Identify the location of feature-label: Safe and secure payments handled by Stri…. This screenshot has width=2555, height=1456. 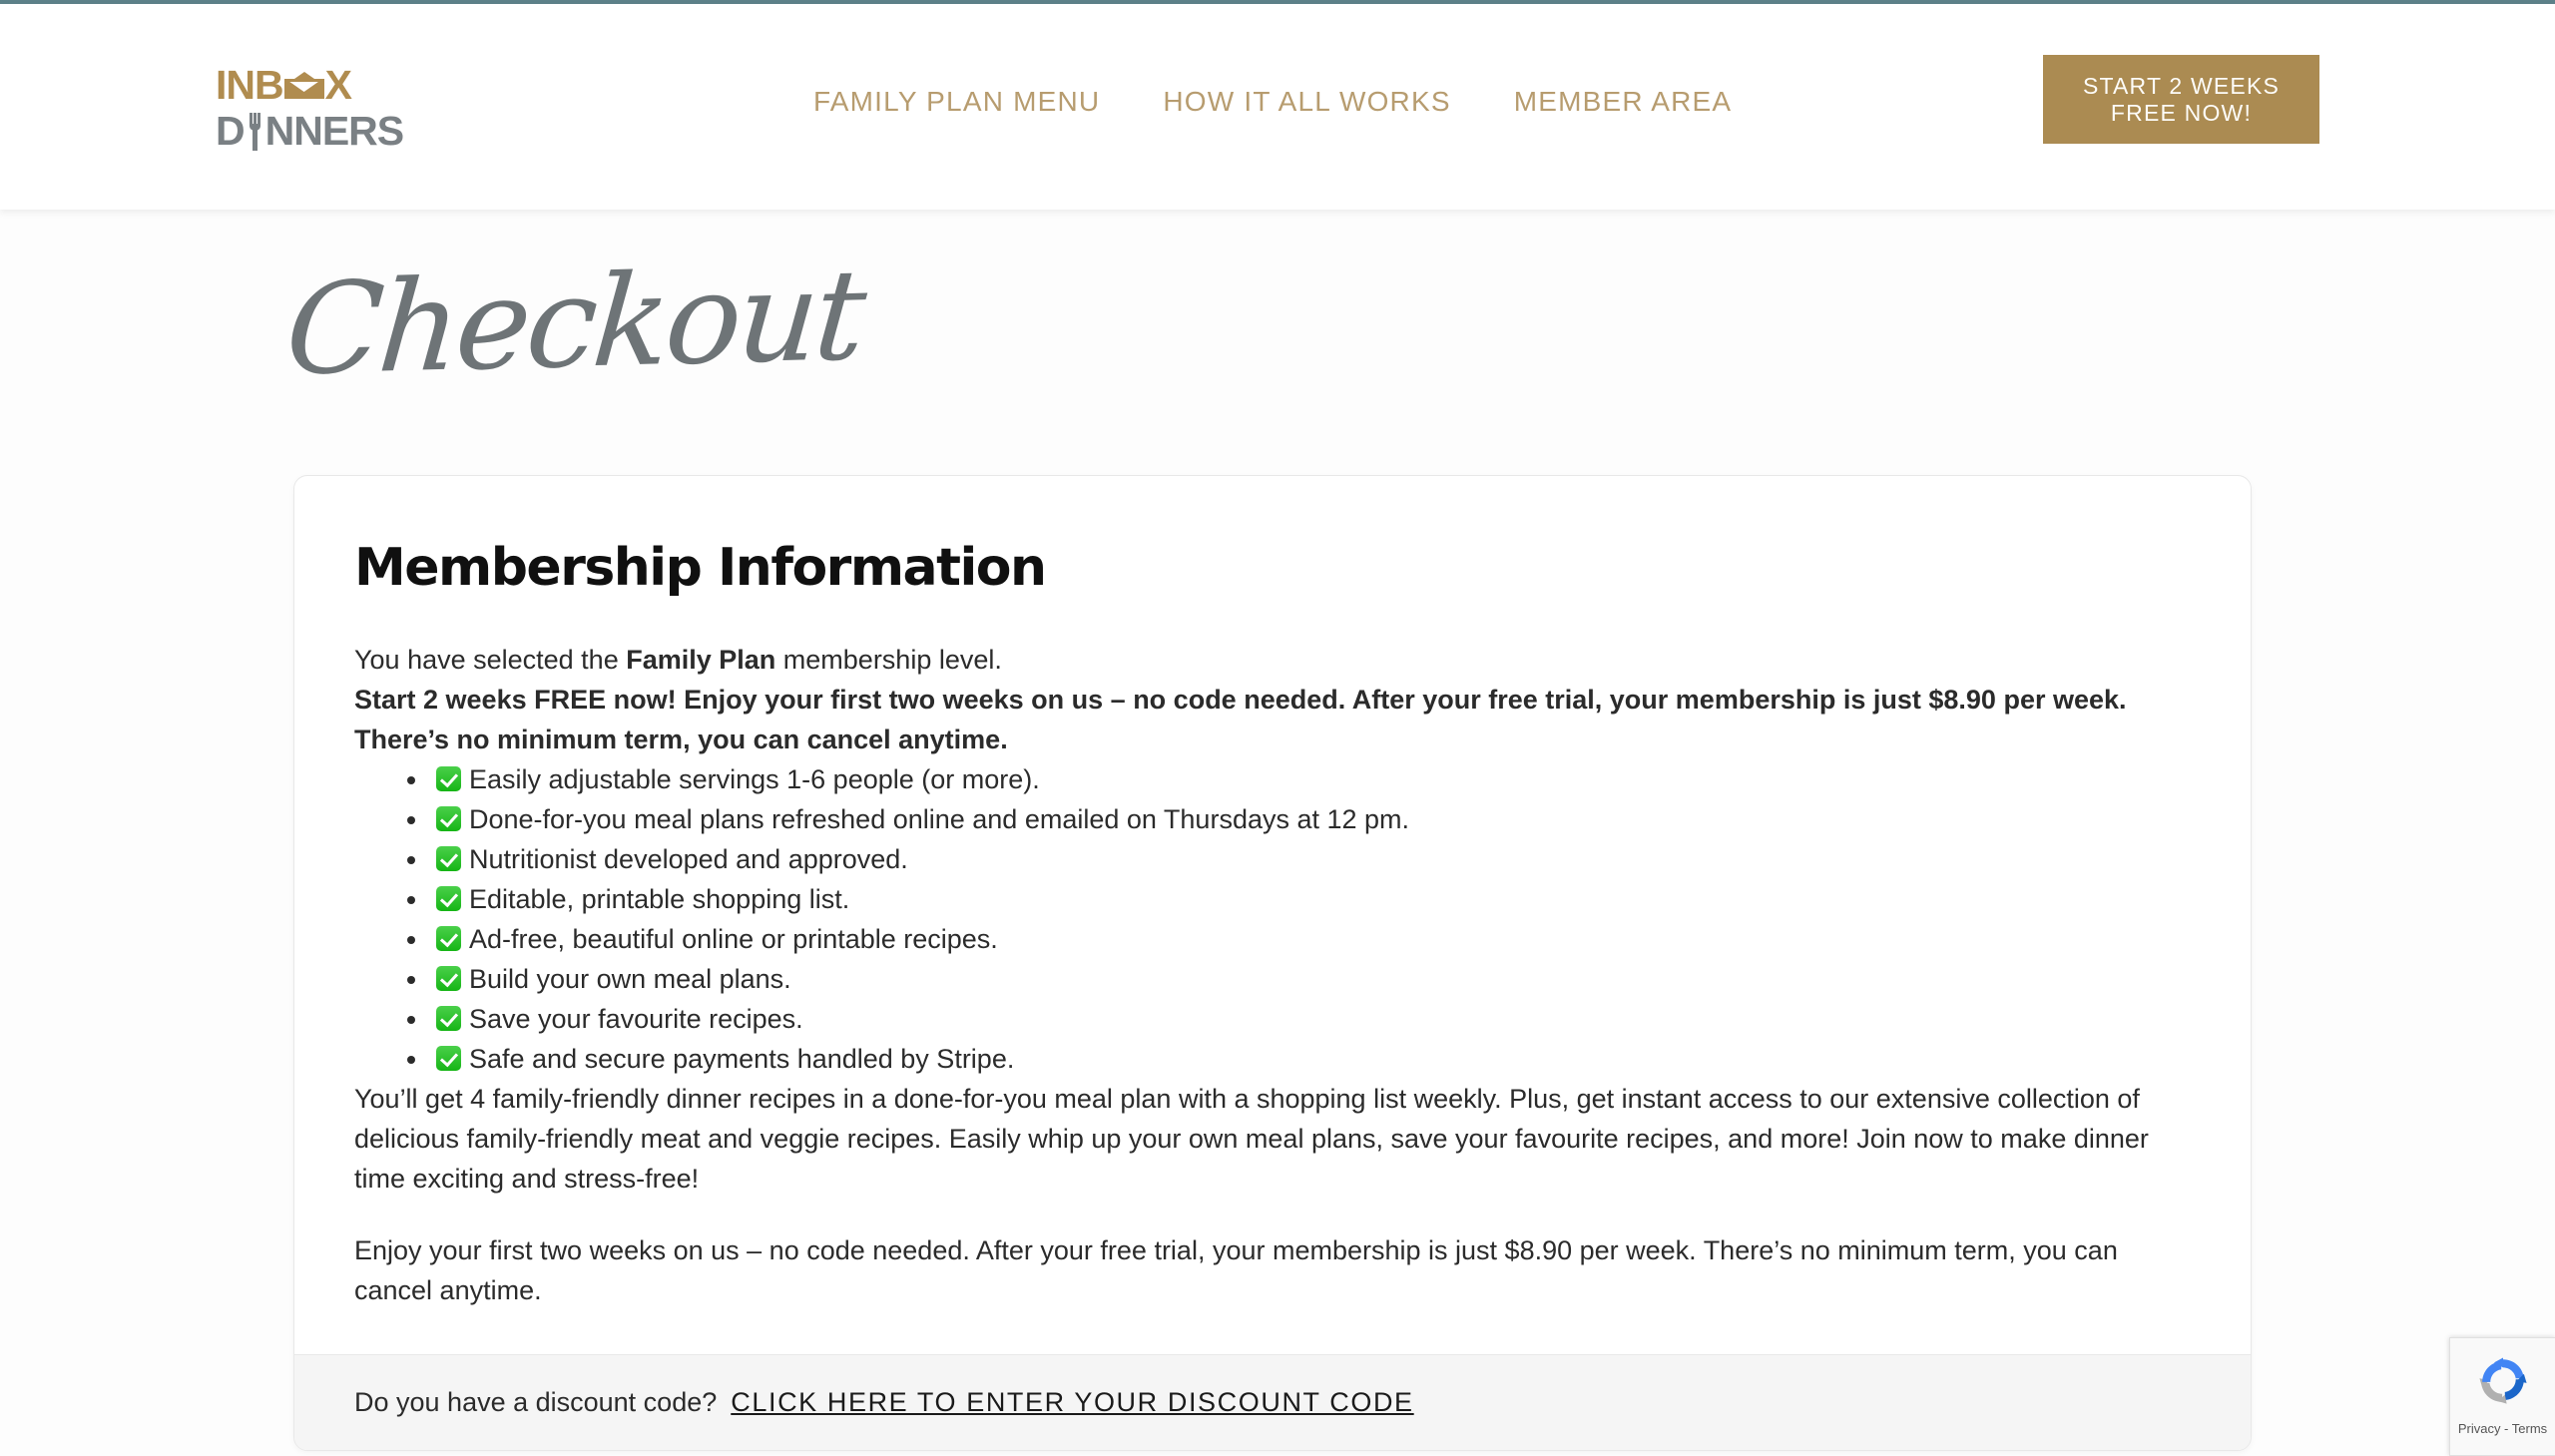
(742, 1059).